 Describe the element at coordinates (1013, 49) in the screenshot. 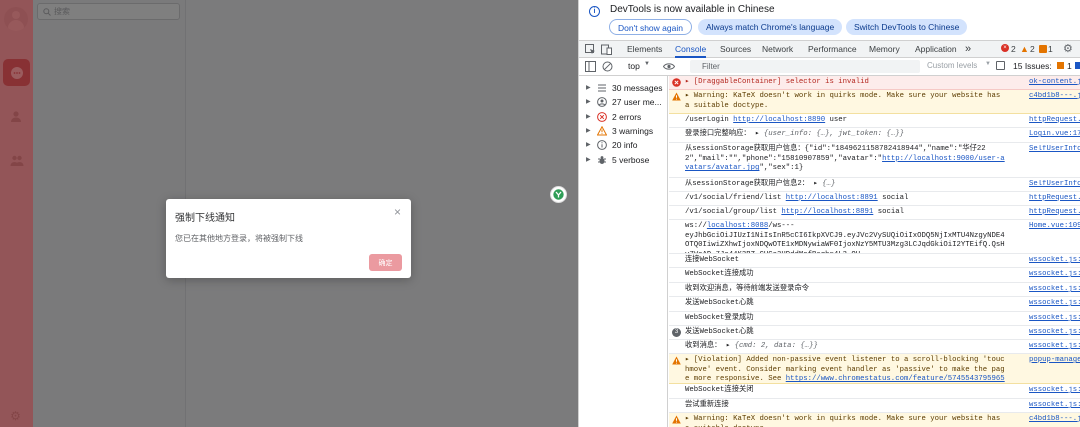

I see `error-count: 2` at that location.